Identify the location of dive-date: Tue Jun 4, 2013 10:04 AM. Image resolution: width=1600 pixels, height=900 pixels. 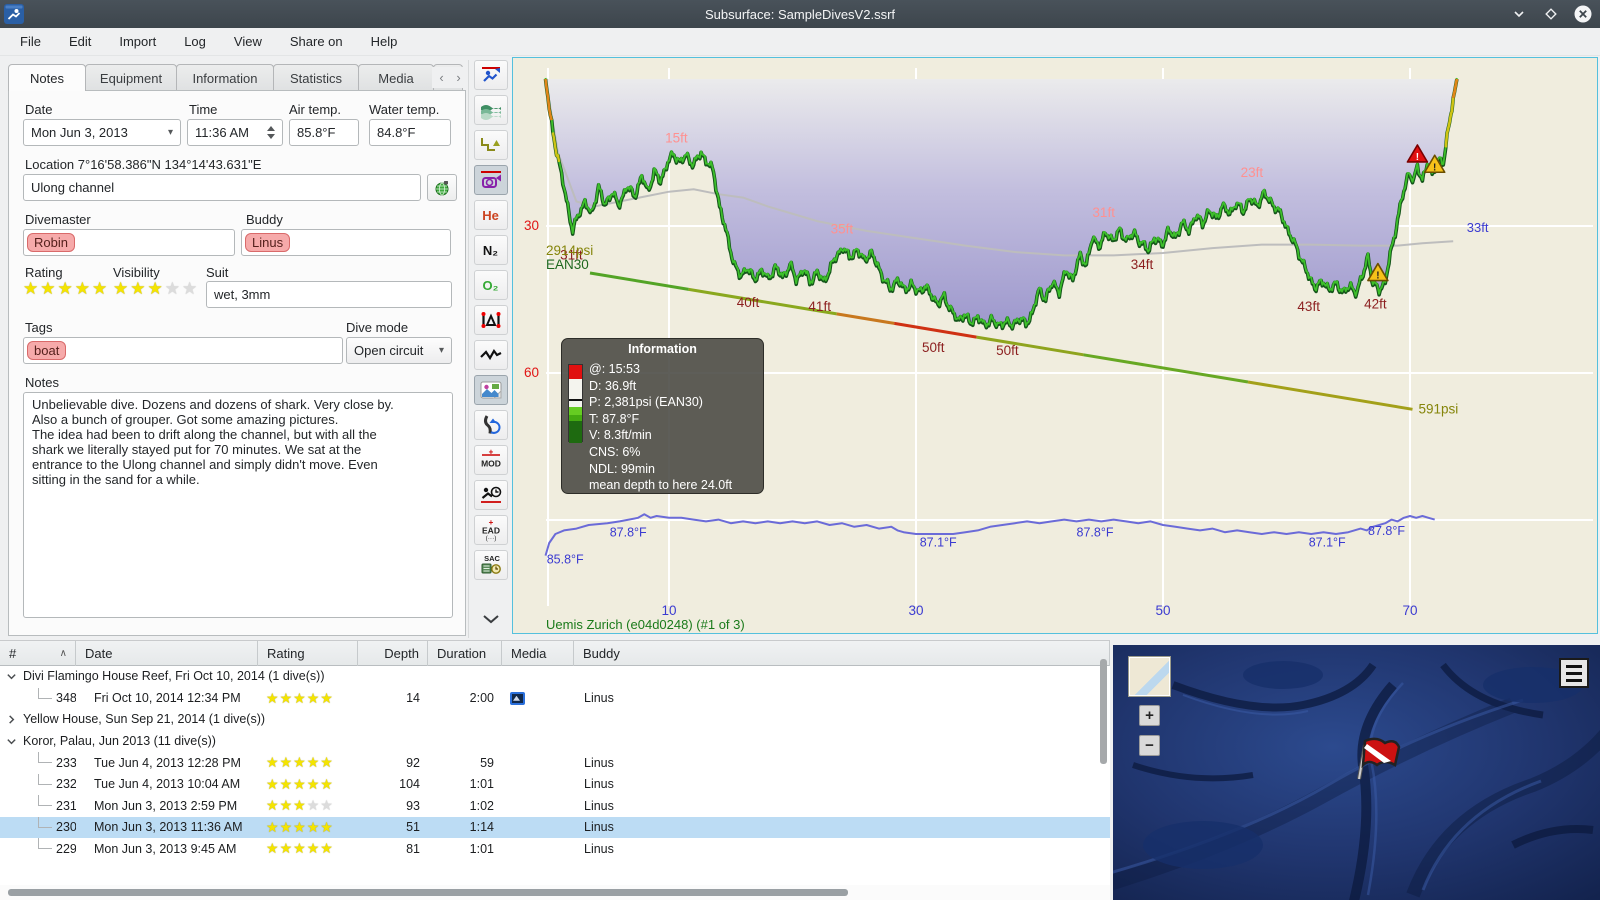
(167, 784).